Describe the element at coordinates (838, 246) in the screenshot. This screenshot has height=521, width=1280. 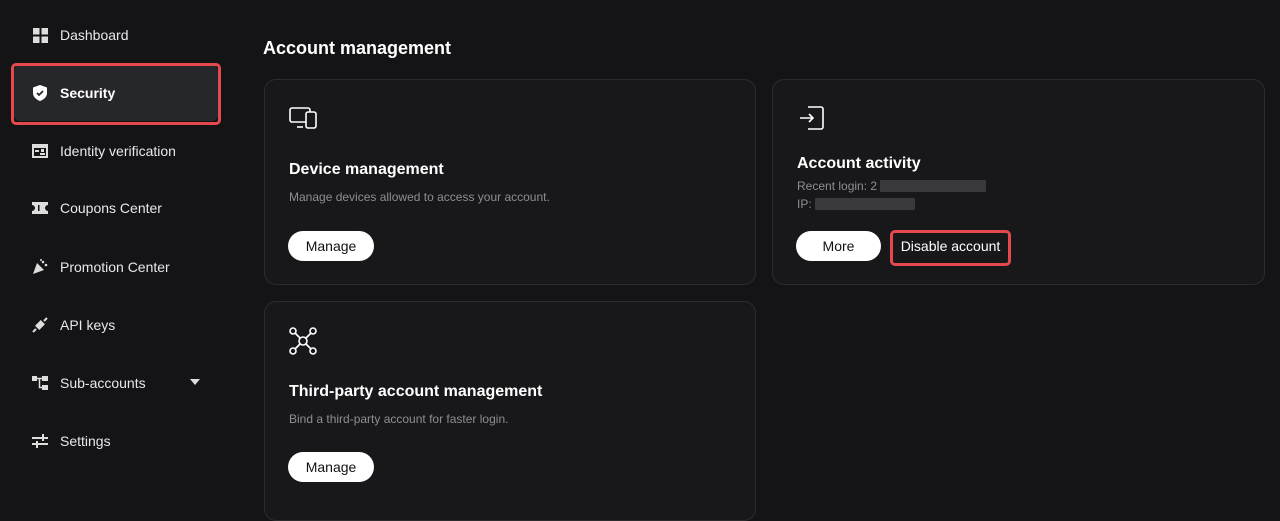
I see `more-button: More` at that location.